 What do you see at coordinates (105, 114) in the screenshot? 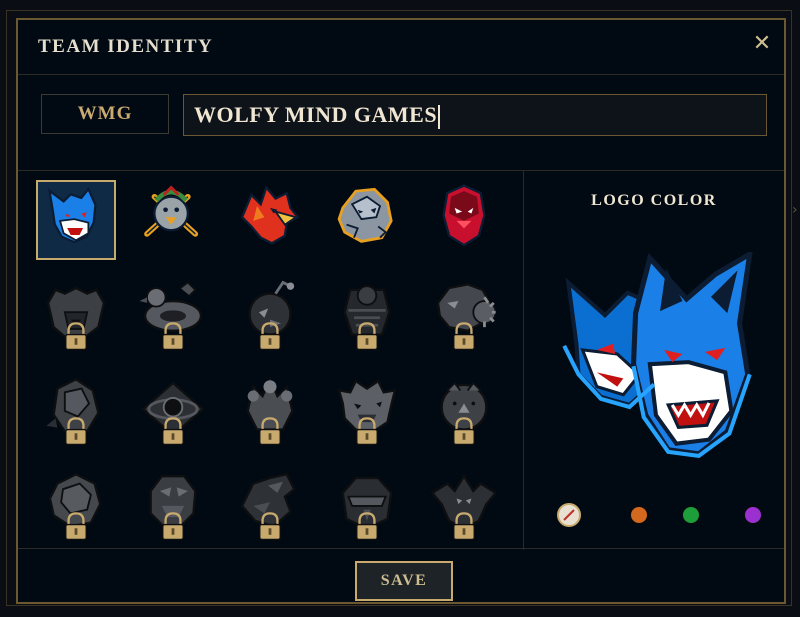
I see `team-tag-field: WMG` at bounding box center [105, 114].